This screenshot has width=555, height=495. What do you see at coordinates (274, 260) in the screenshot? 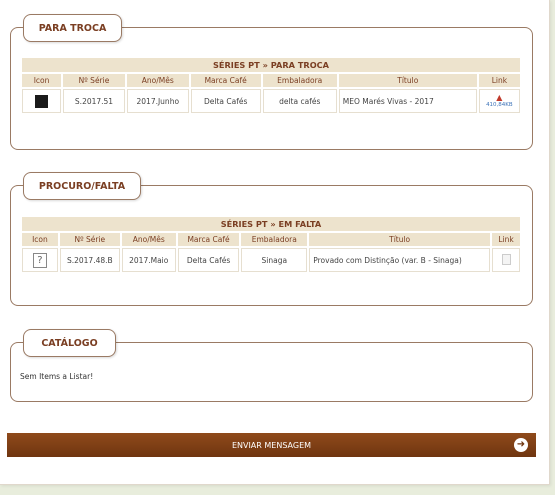
I see `embaladora-cell: Sinaga` at bounding box center [274, 260].